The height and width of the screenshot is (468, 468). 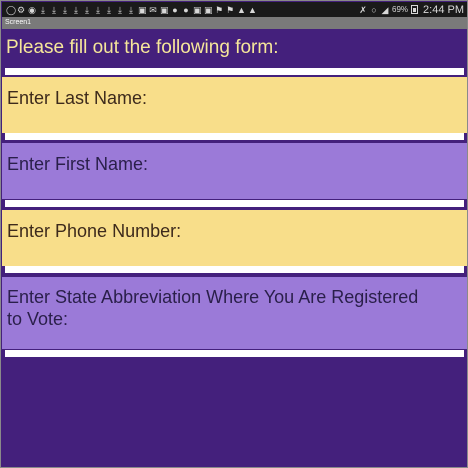 What do you see at coordinates (234, 105) in the screenshot?
I see `last-name-section: Enter Last Name:` at bounding box center [234, 105].